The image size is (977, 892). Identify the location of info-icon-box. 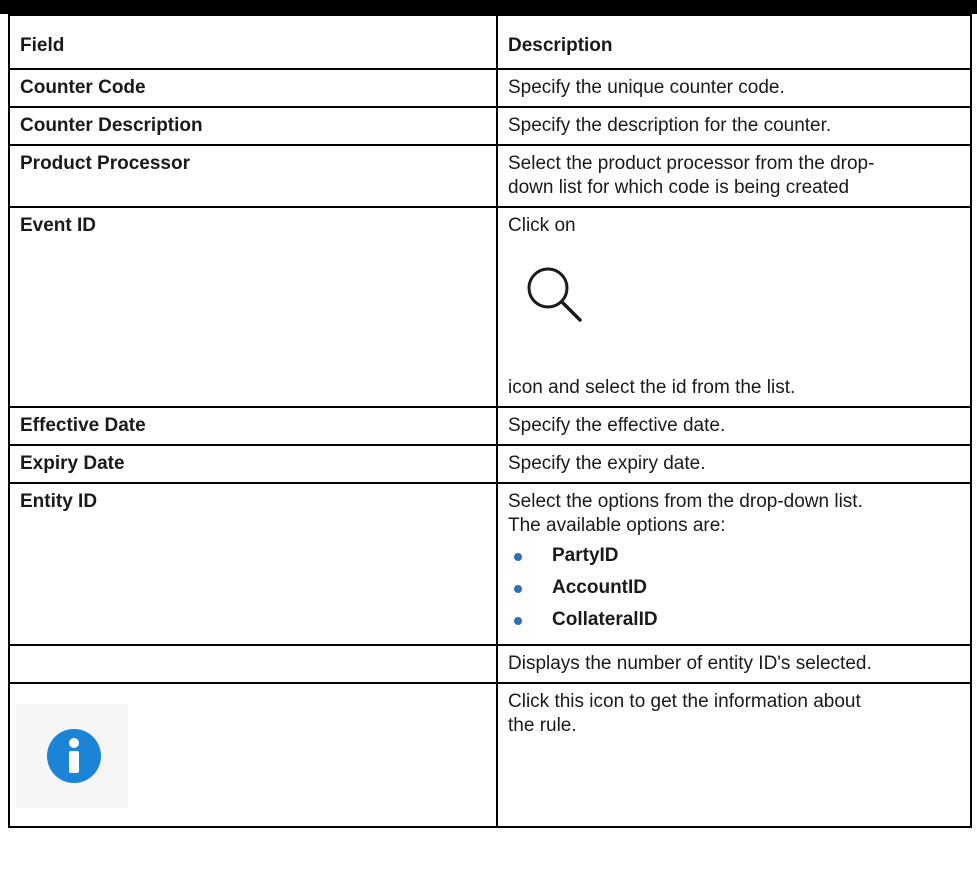
(72, 756).